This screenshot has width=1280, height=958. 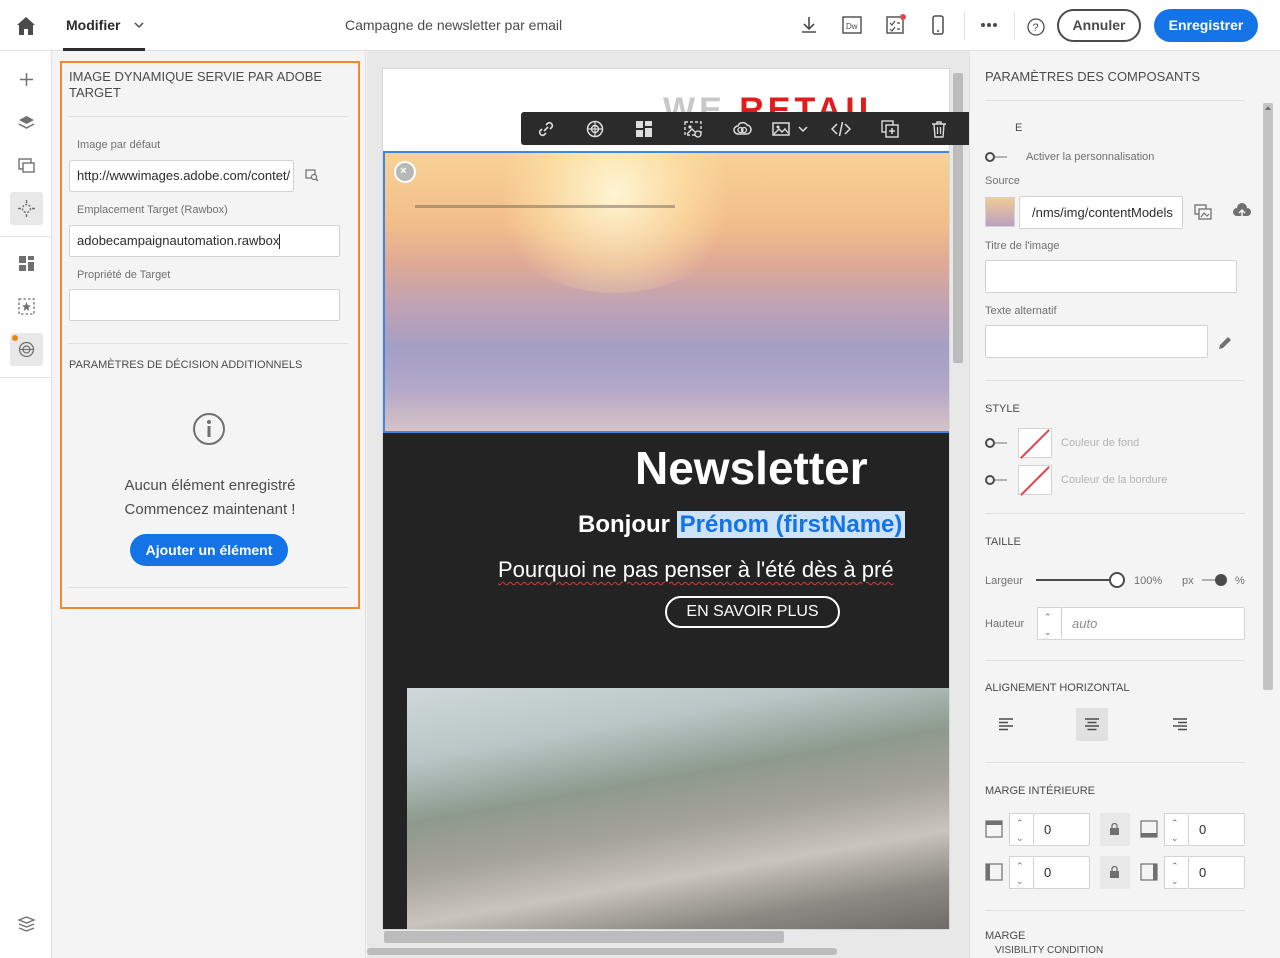 I want to click on layers-icon, so click(x=26, y=122).